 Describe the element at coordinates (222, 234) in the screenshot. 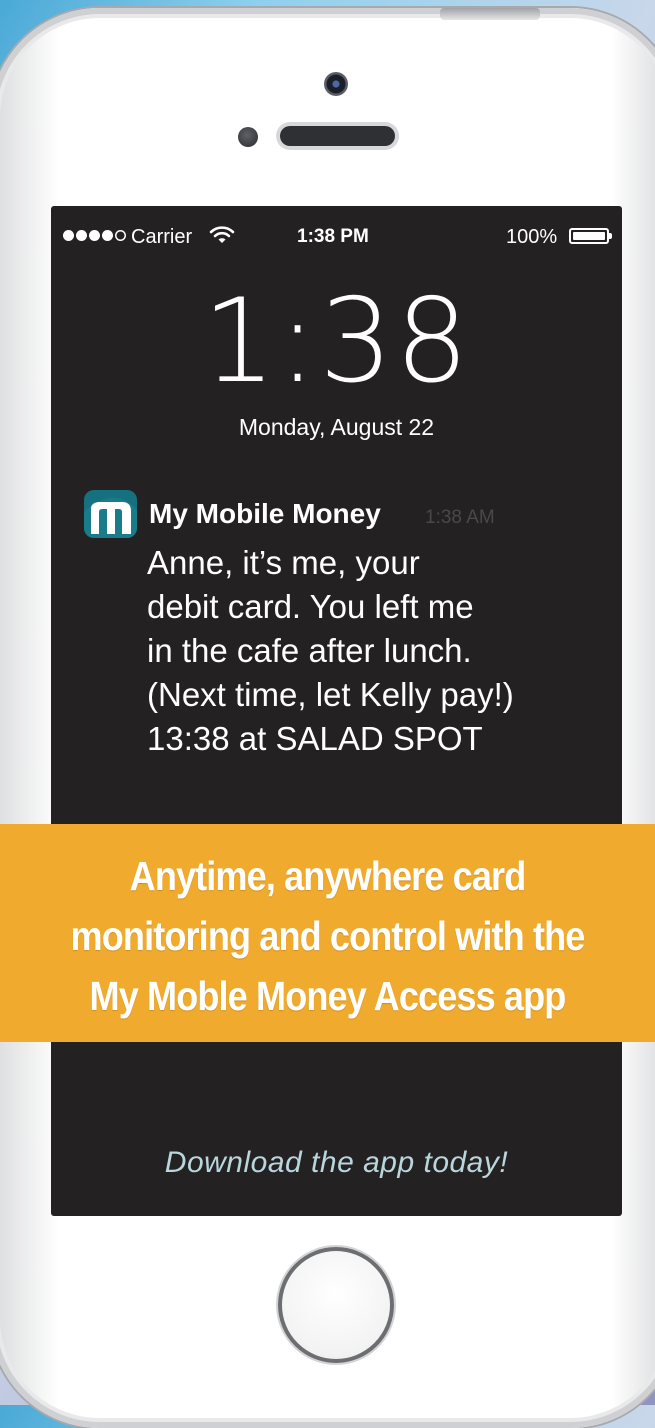

I see `wifi-icon` at that location.